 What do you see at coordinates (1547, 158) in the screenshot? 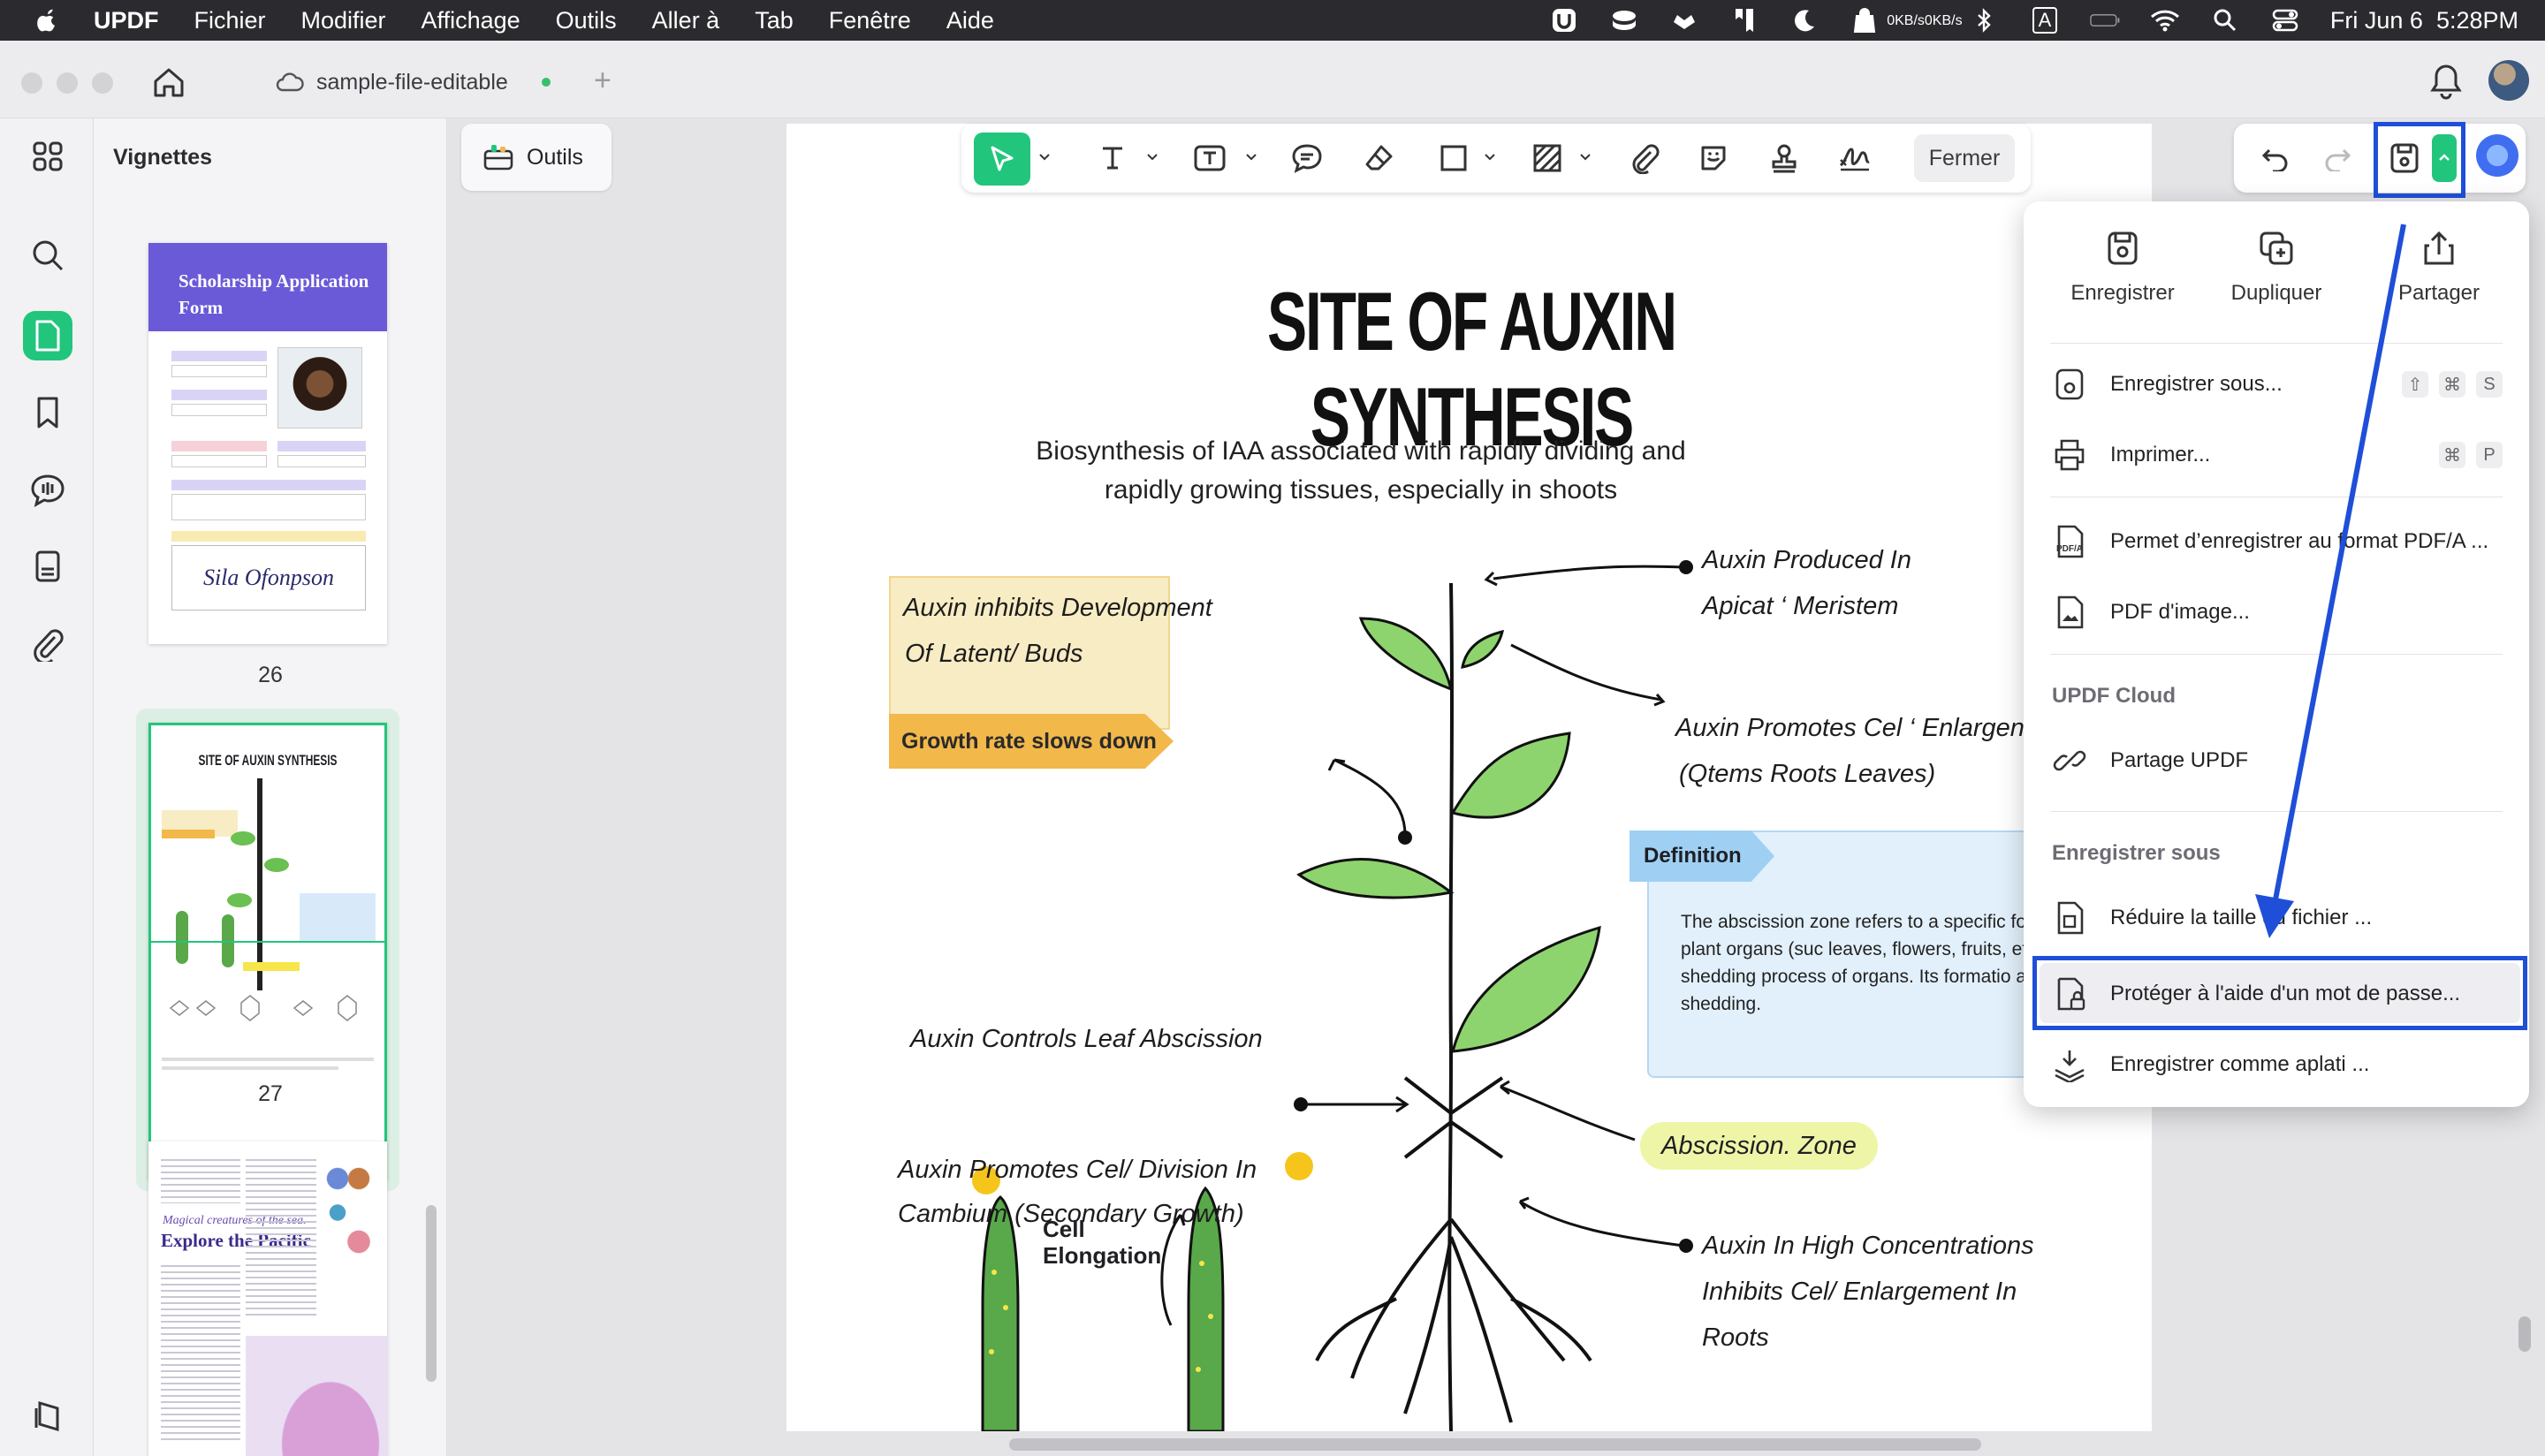
I see `redact-tool-button` at bounding box center [1547, 158].